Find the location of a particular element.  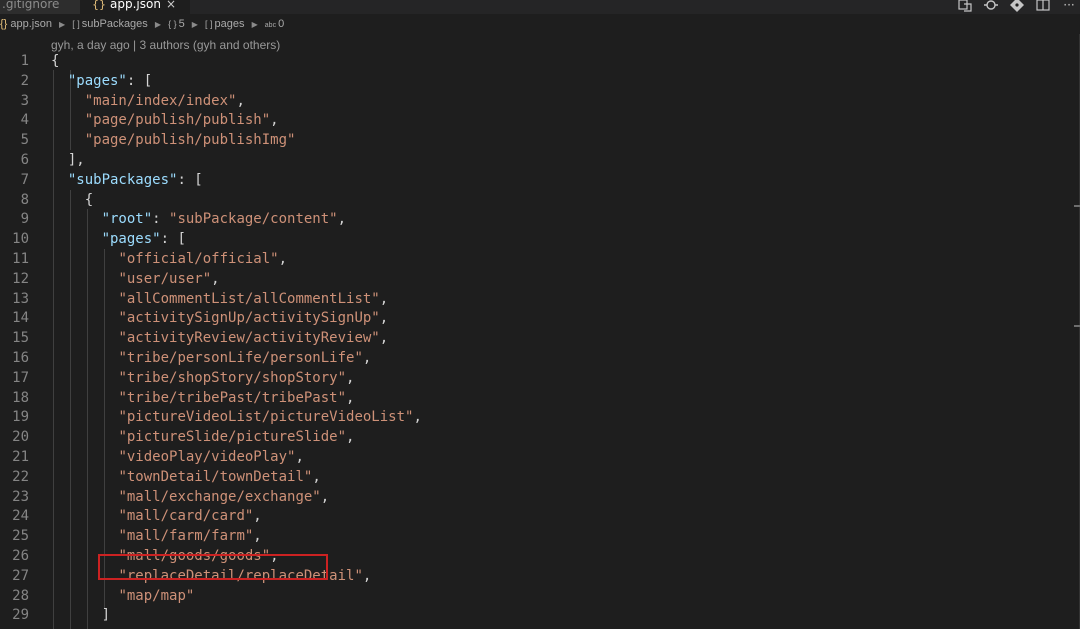

breadcrumb-index-5: { } 5 is located at coordinates (176, 24).